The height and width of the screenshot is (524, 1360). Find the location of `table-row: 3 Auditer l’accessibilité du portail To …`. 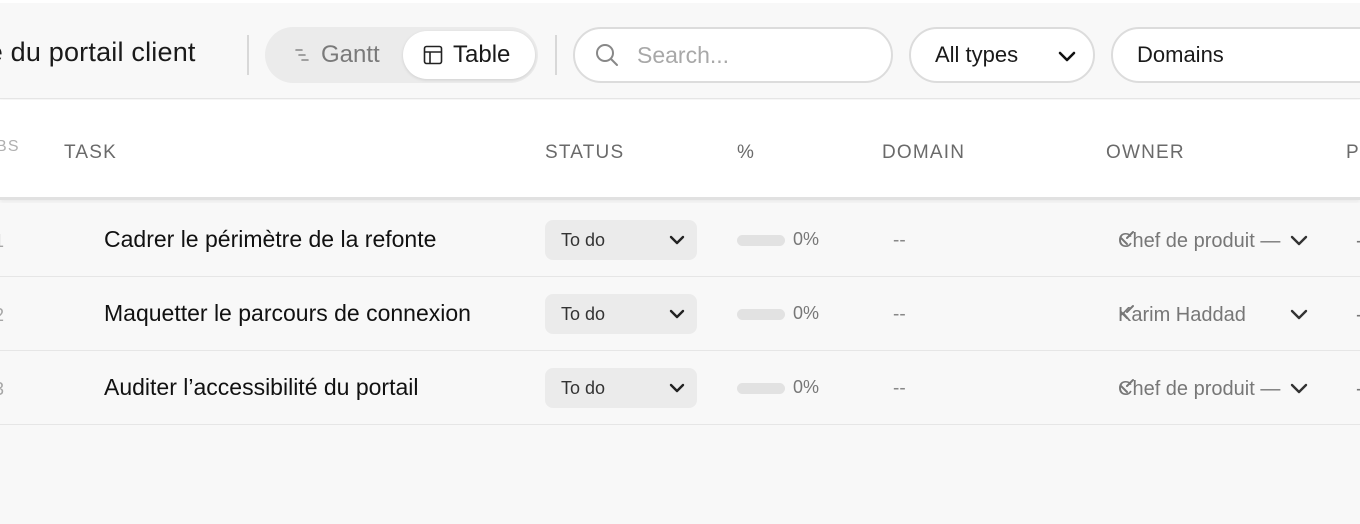

table-row: 3 Auditer l’accessibilité du portail To … is located at coordinates (680, 388).